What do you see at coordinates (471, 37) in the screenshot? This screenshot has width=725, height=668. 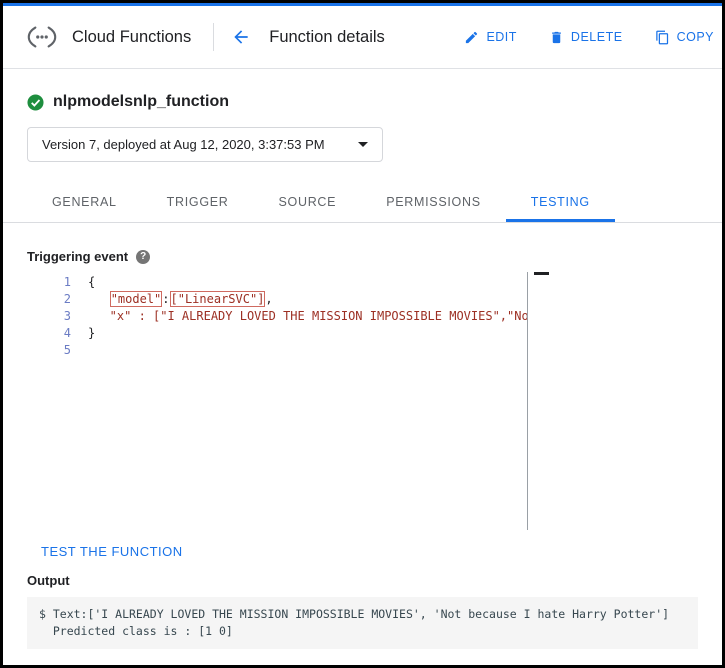 I see `pencil-icon` at bounding box center [471, 37].